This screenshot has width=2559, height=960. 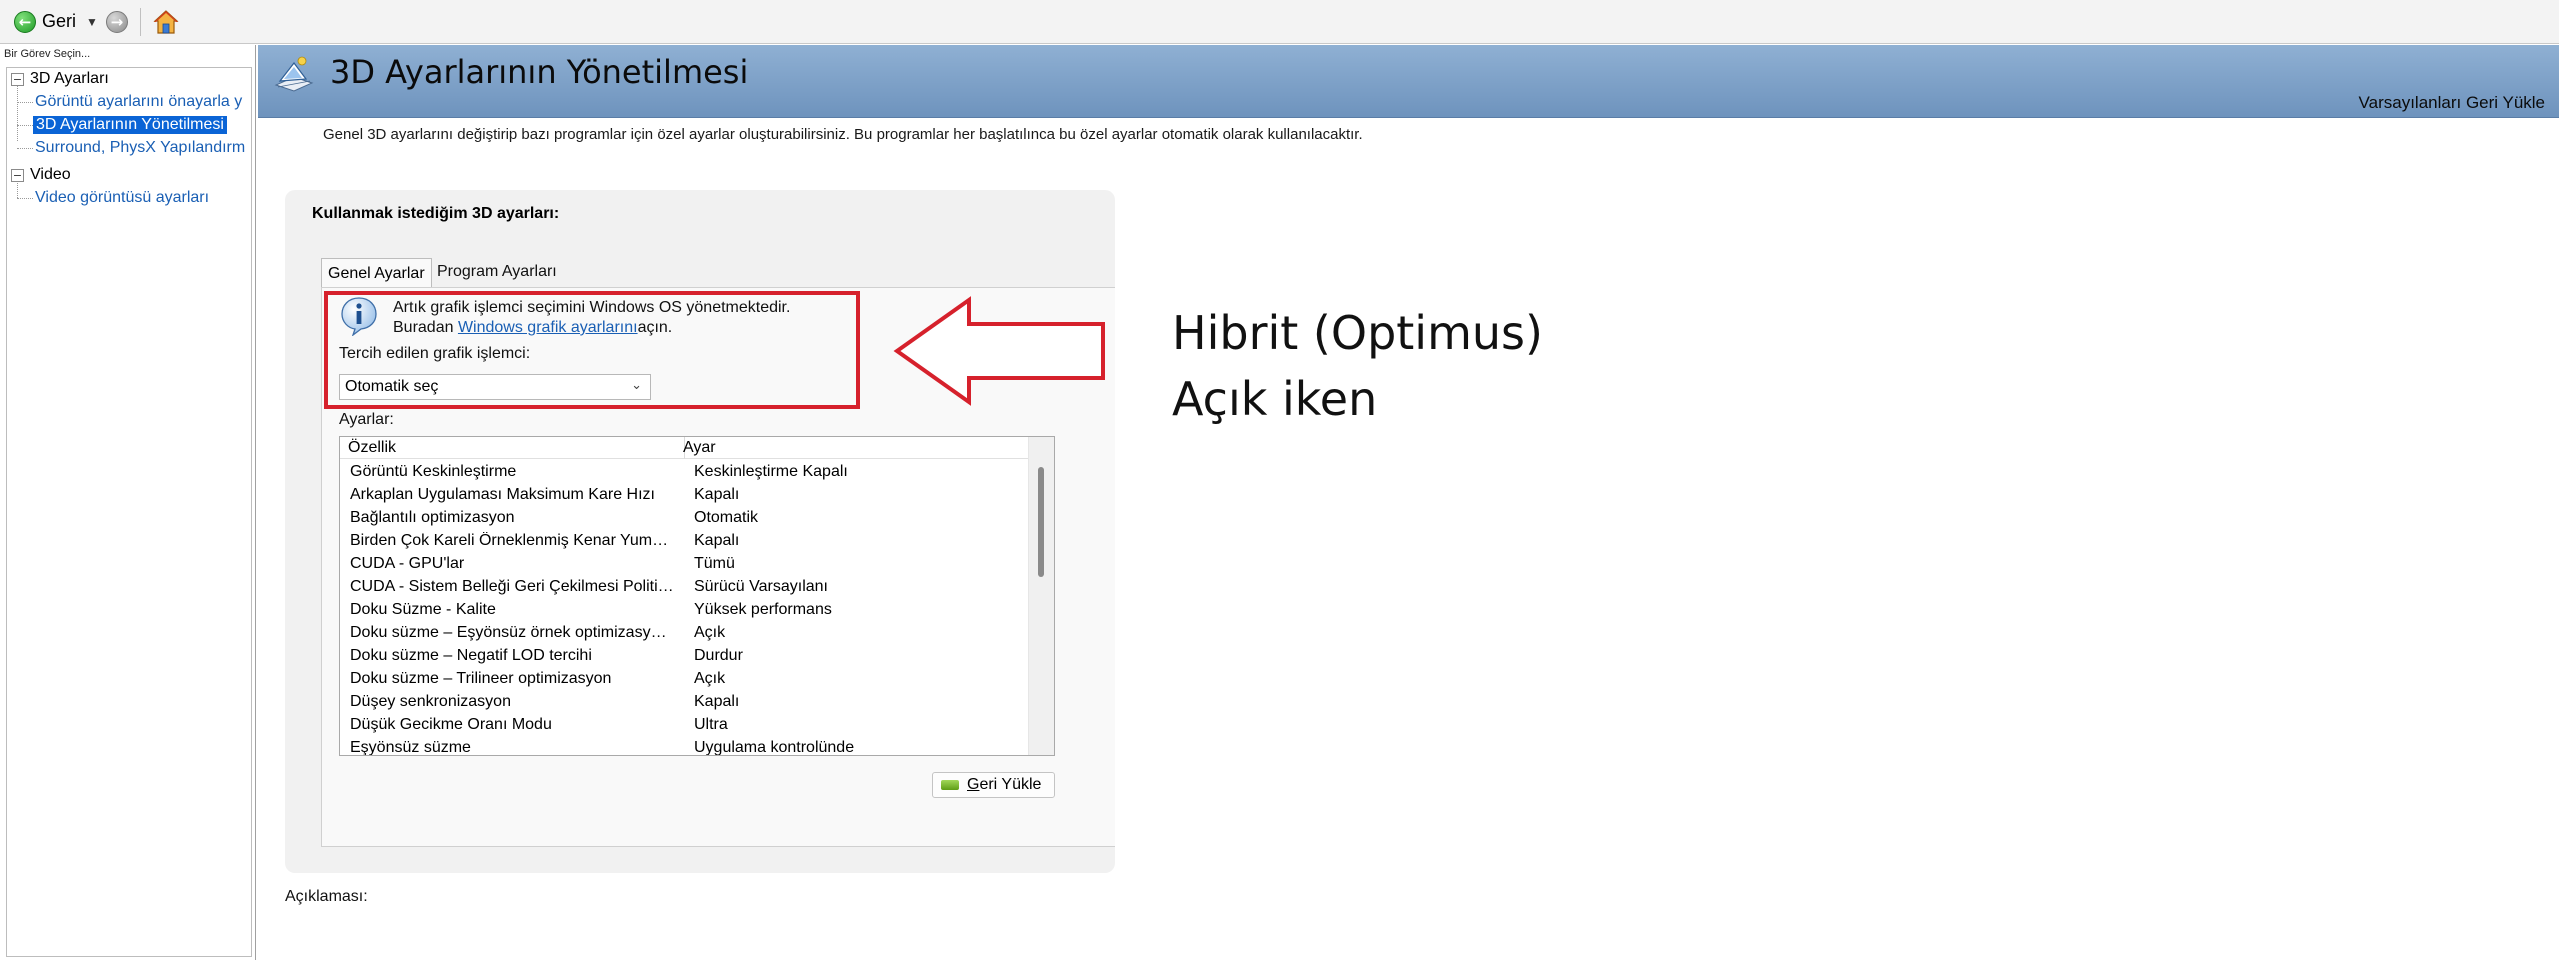 What do you see at coordinates (685, 746) in the screenshot?
I see `table-row: Eşyönsüz süzme Uygulama kontrolünde` at bounding box center [685, 746].